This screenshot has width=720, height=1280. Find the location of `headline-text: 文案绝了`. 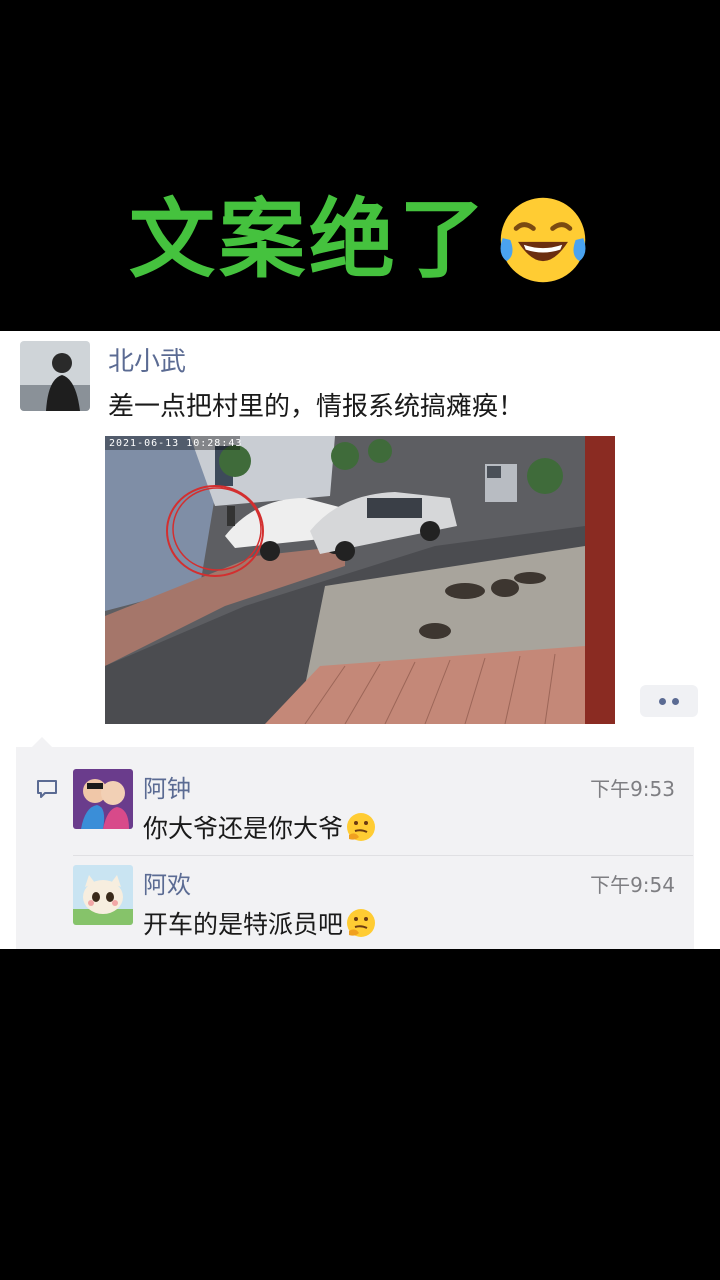

headline-text: 文案绝了 is located at coordinates (309, 240).